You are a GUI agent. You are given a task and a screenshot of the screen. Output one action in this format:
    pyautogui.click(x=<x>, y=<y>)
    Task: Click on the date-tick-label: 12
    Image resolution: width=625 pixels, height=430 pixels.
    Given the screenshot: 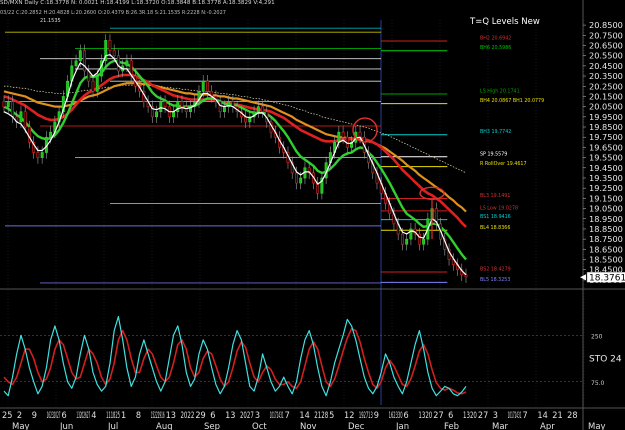 What is the action you would take?
    pyautogui.click(x=349, y=416)
    